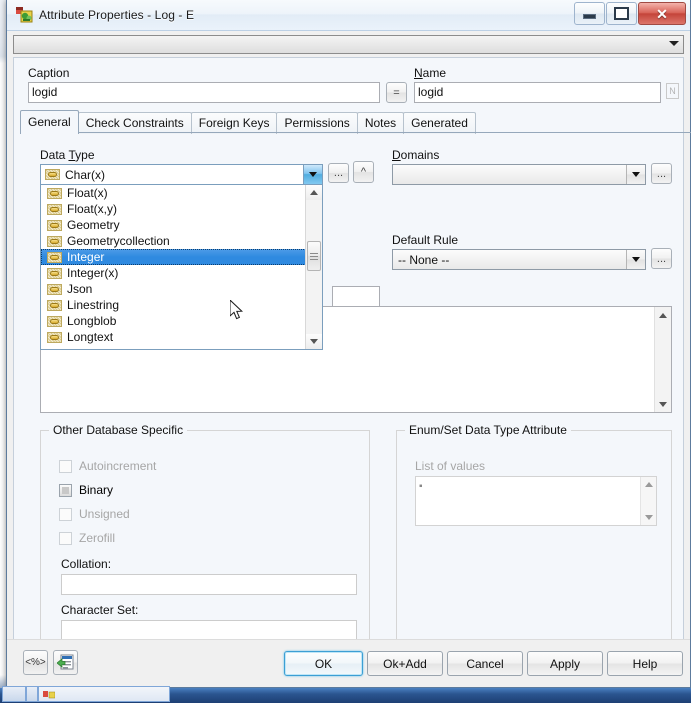 The width and height of the screenshot is (691, 703). I want to click on script-button, so click(65, 662).